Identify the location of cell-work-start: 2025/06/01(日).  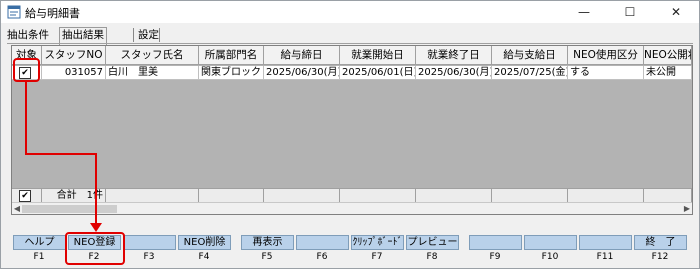
(378, 73).